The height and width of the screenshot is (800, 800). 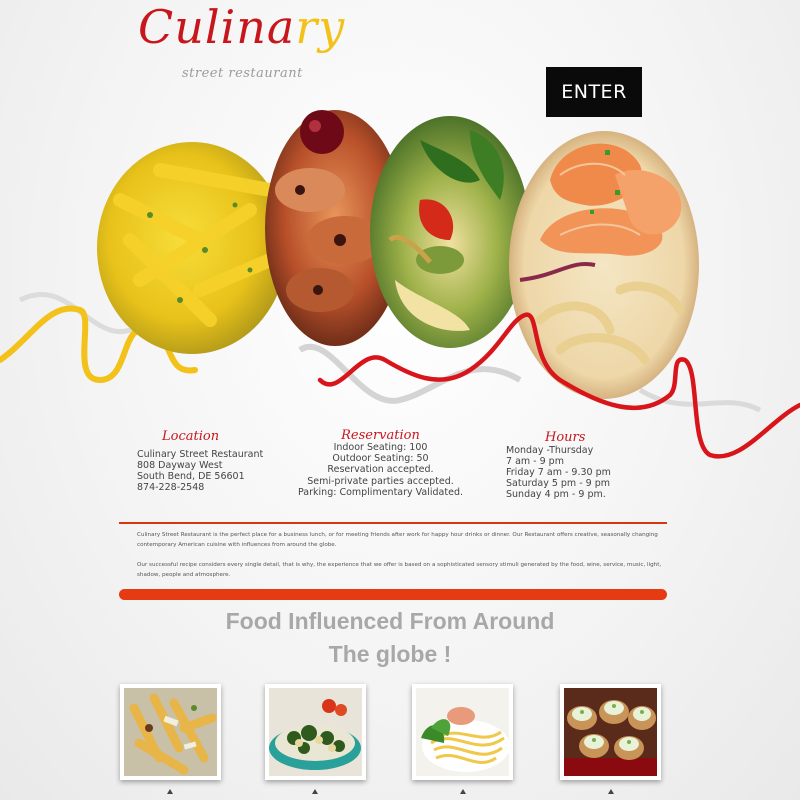 What do you see at coordinates (393, 523) in the screenshot?
I see `divider-top` at bounding box center [393, 523].